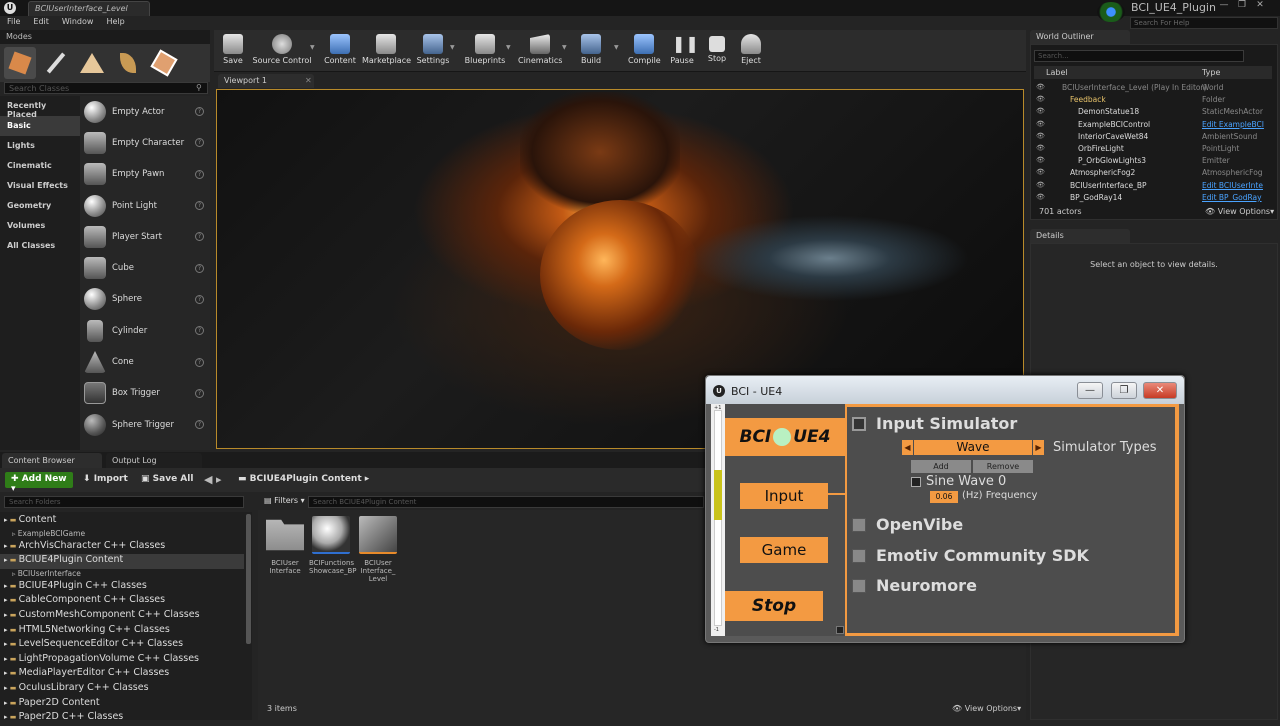  Describe the element at coordinates (1003, 466) in the screenshot. I see `remove-simulator-button: Remove` at that location.